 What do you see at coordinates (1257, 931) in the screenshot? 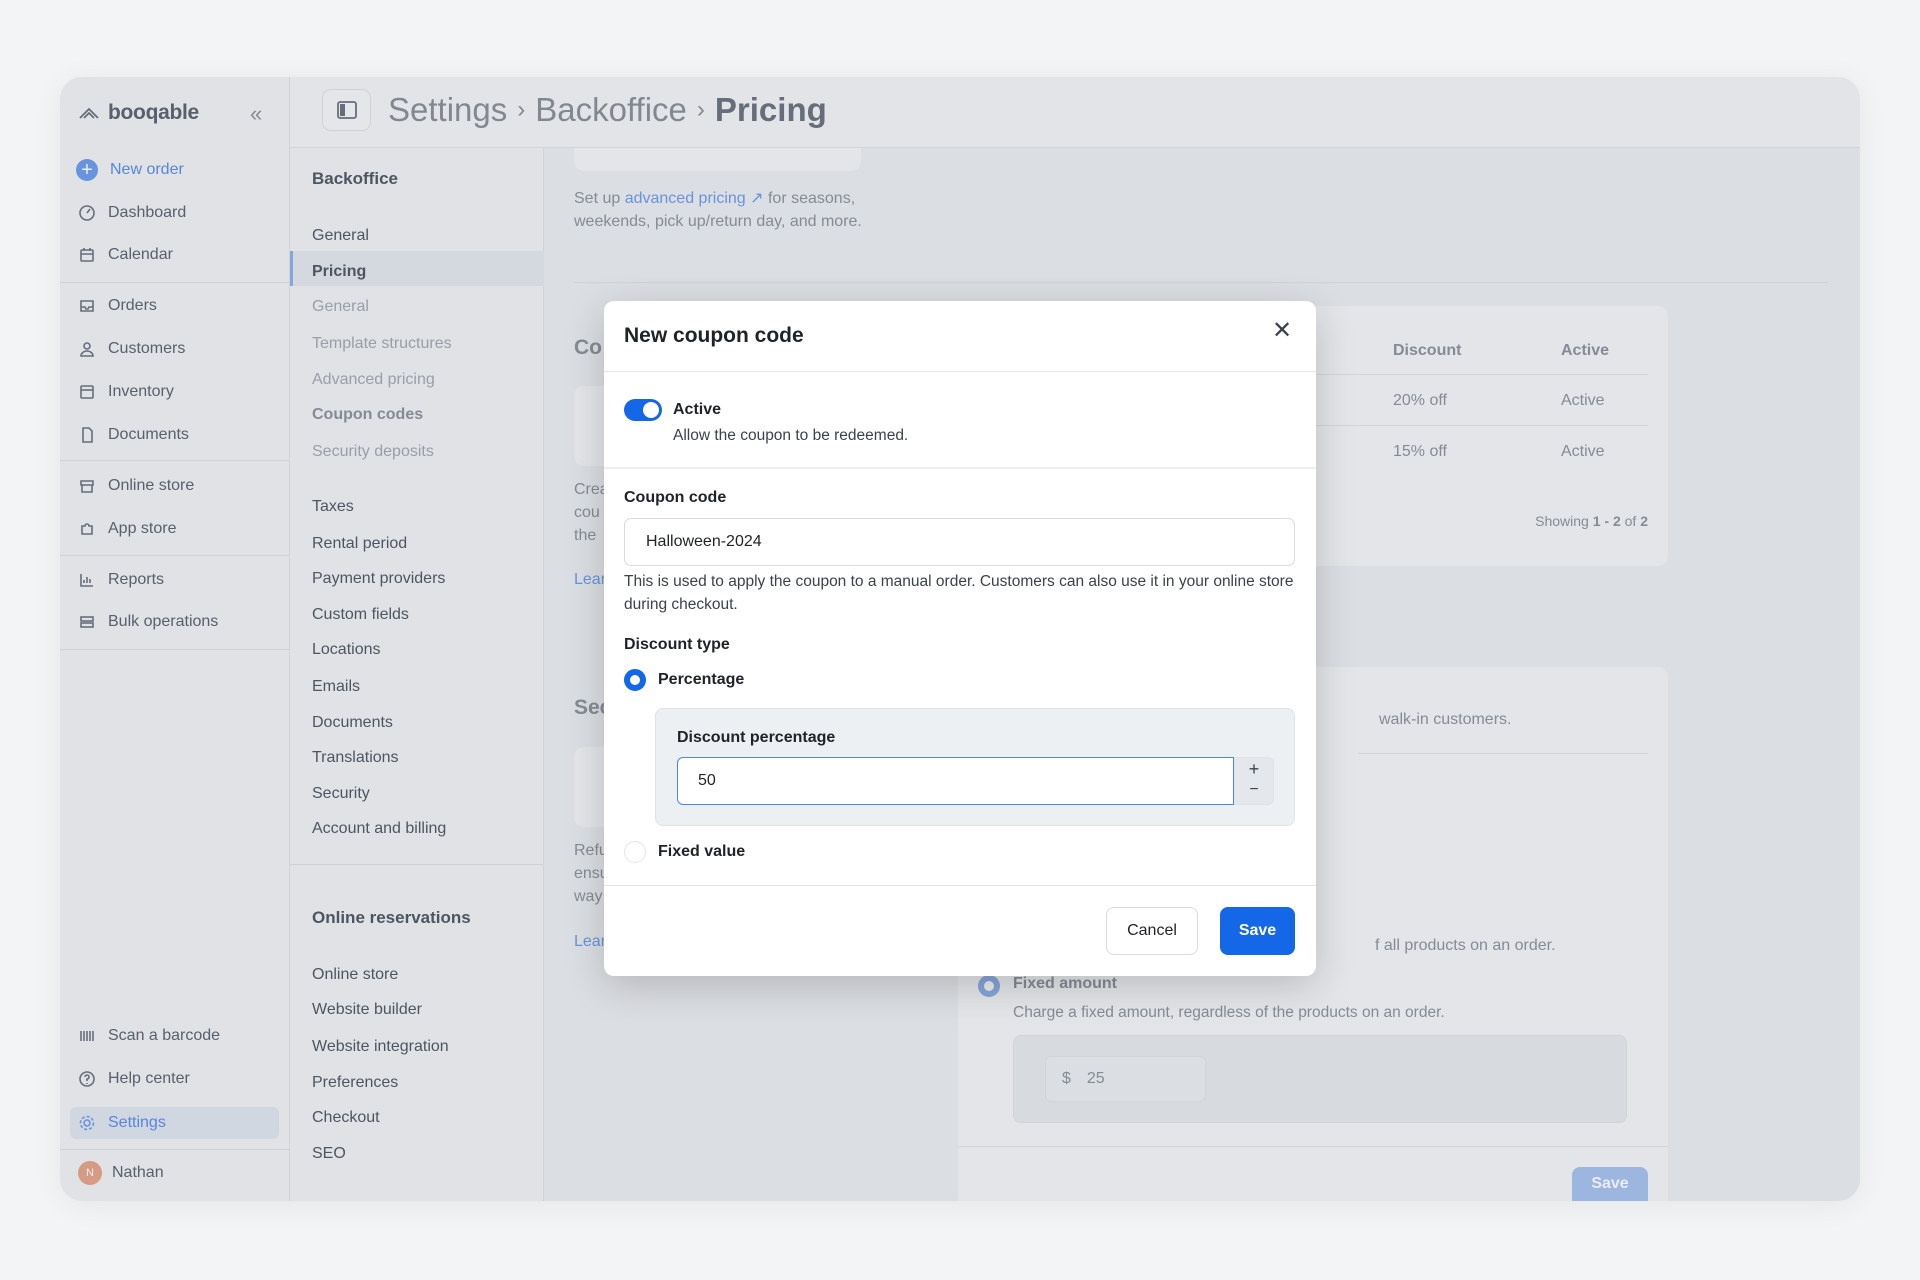
I see `save-button: Save` at bounding box center [1257, 931].